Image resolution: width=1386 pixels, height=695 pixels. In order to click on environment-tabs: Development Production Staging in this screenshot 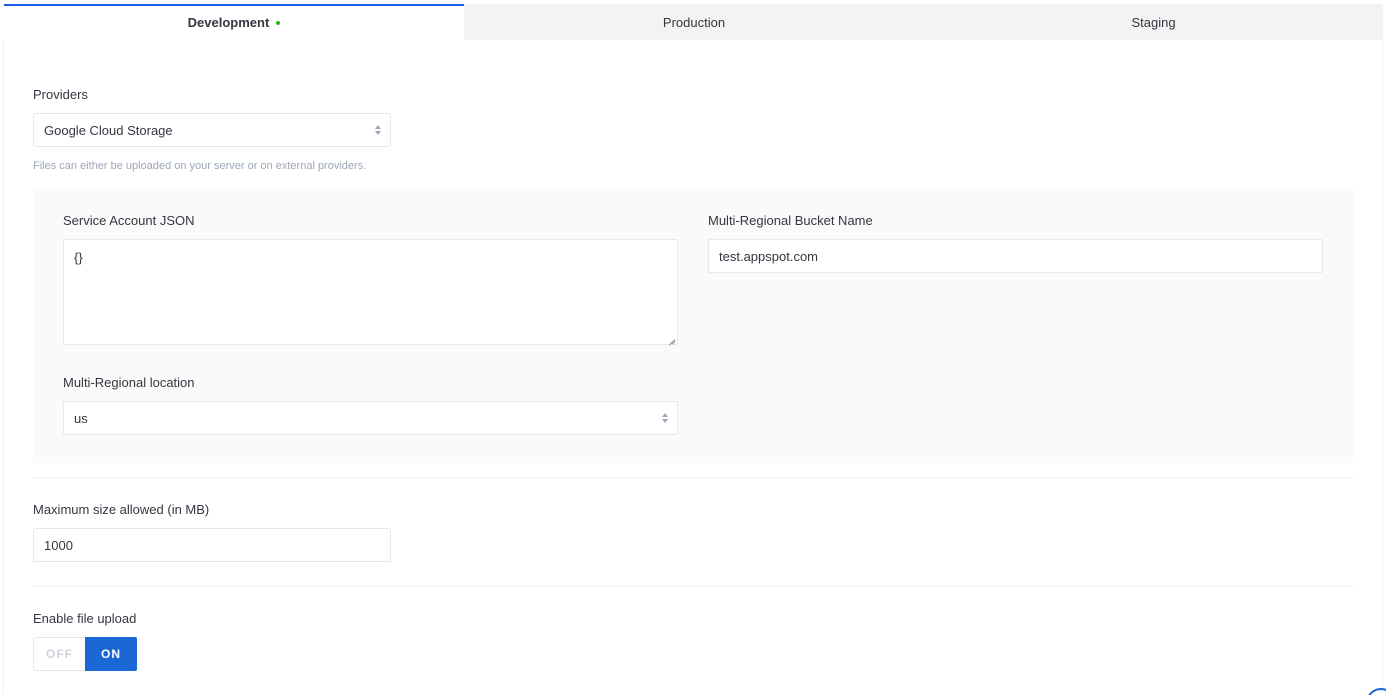, I will do `click(693, 22)`.